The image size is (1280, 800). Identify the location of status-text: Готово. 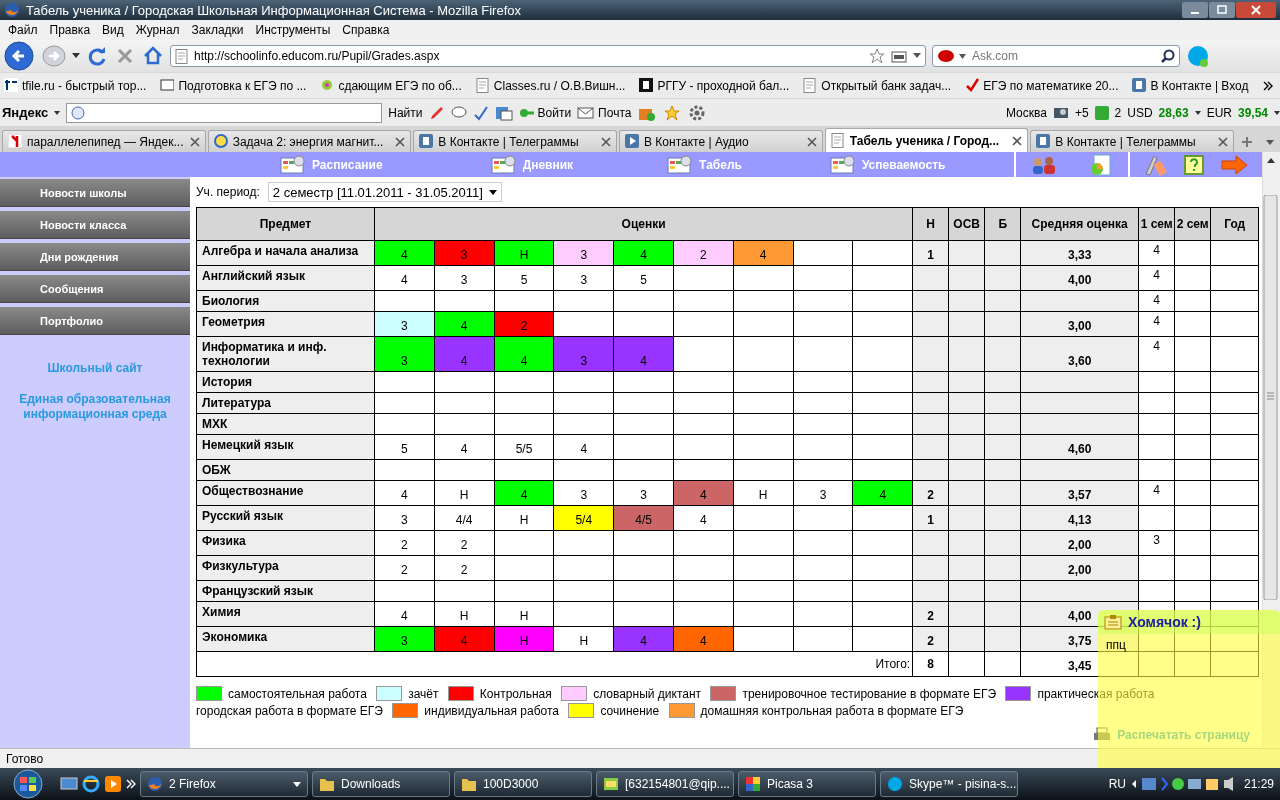
(25, 758).